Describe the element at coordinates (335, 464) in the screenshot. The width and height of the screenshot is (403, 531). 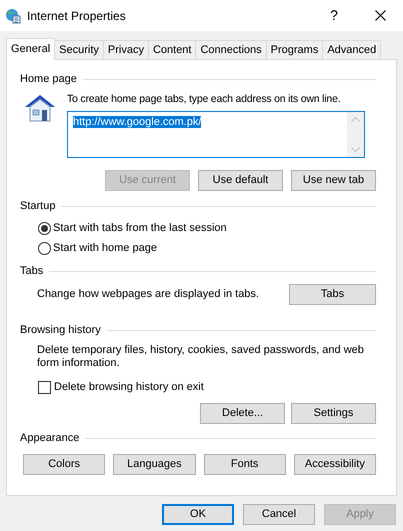
I see `push-button: Accessibility` at that location.